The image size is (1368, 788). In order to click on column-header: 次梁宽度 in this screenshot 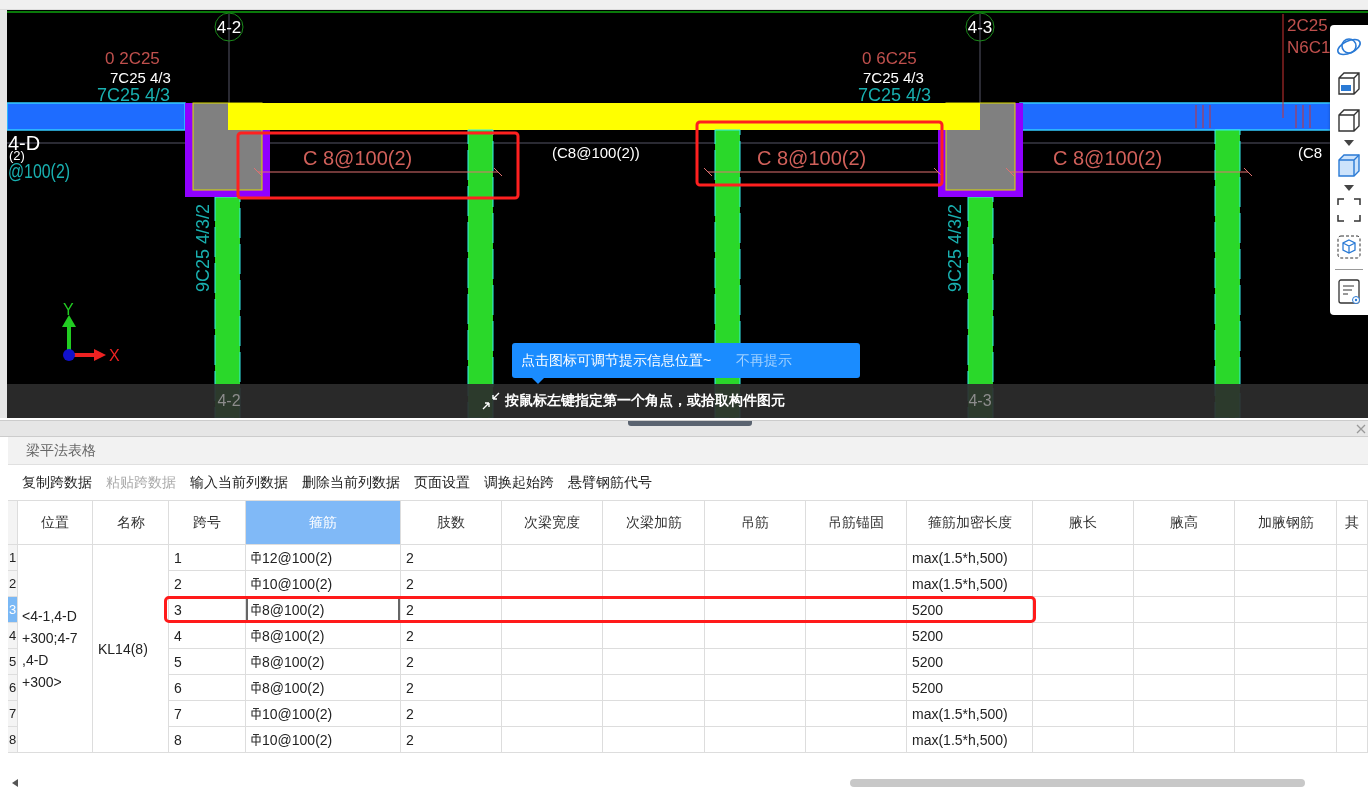, I will do `click(552, 523)`.